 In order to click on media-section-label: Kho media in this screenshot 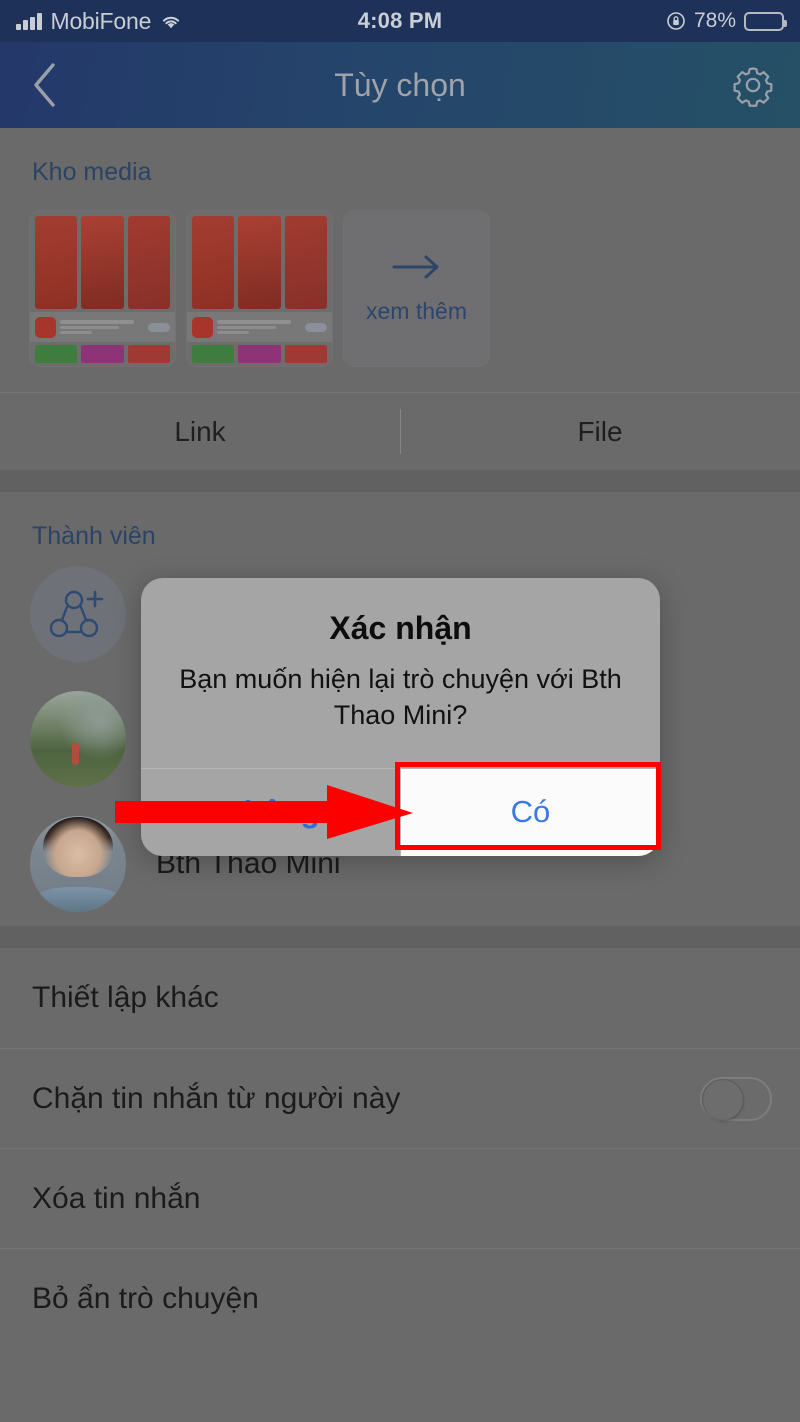, I will do `click(92, 172)`.